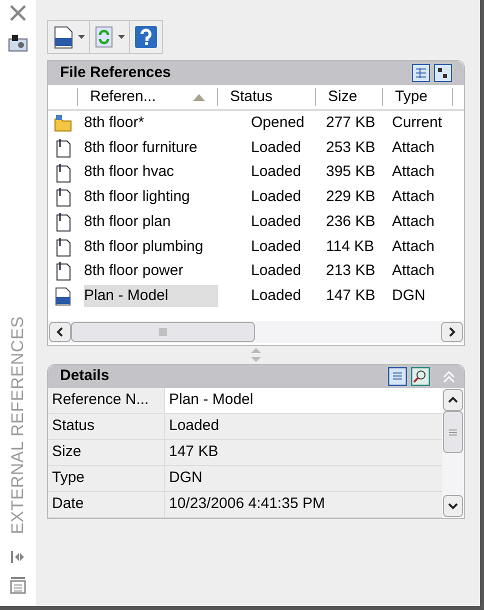  What do you see at coordinates (278, 123) in the screenshot?
I see `table-cell-text: Opened` at bounding box center [278, 123].